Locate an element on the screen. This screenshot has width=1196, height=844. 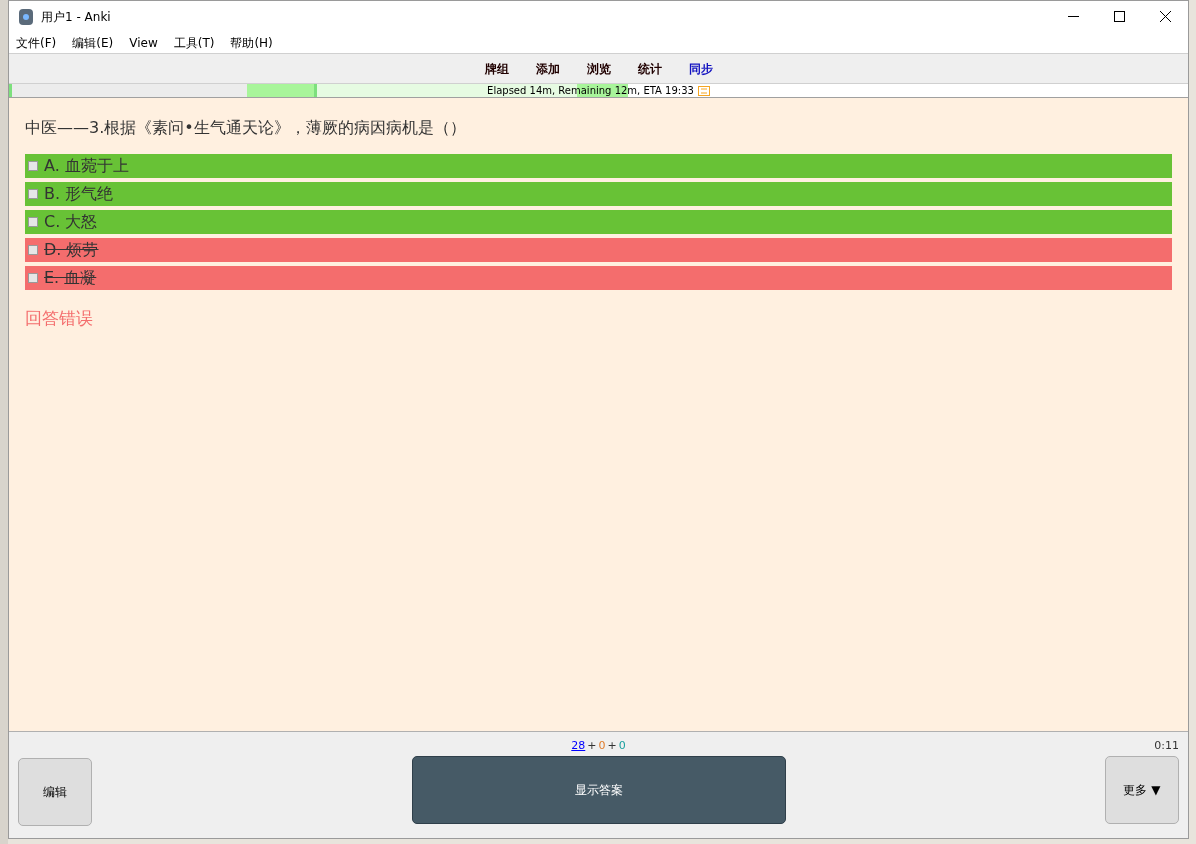
minimize-icon is located at coordinates (1073, 16).